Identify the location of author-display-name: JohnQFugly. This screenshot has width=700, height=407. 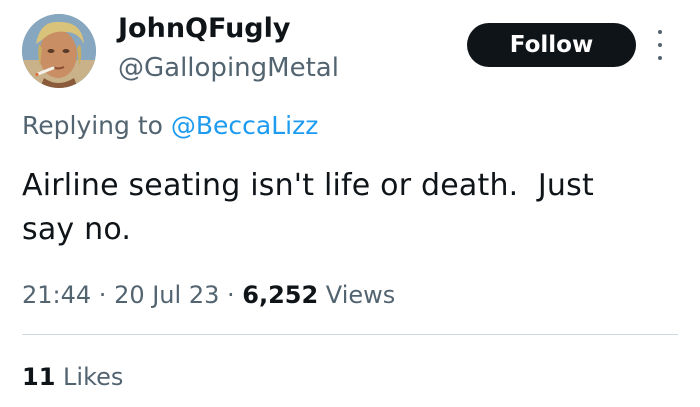
(204, 29).